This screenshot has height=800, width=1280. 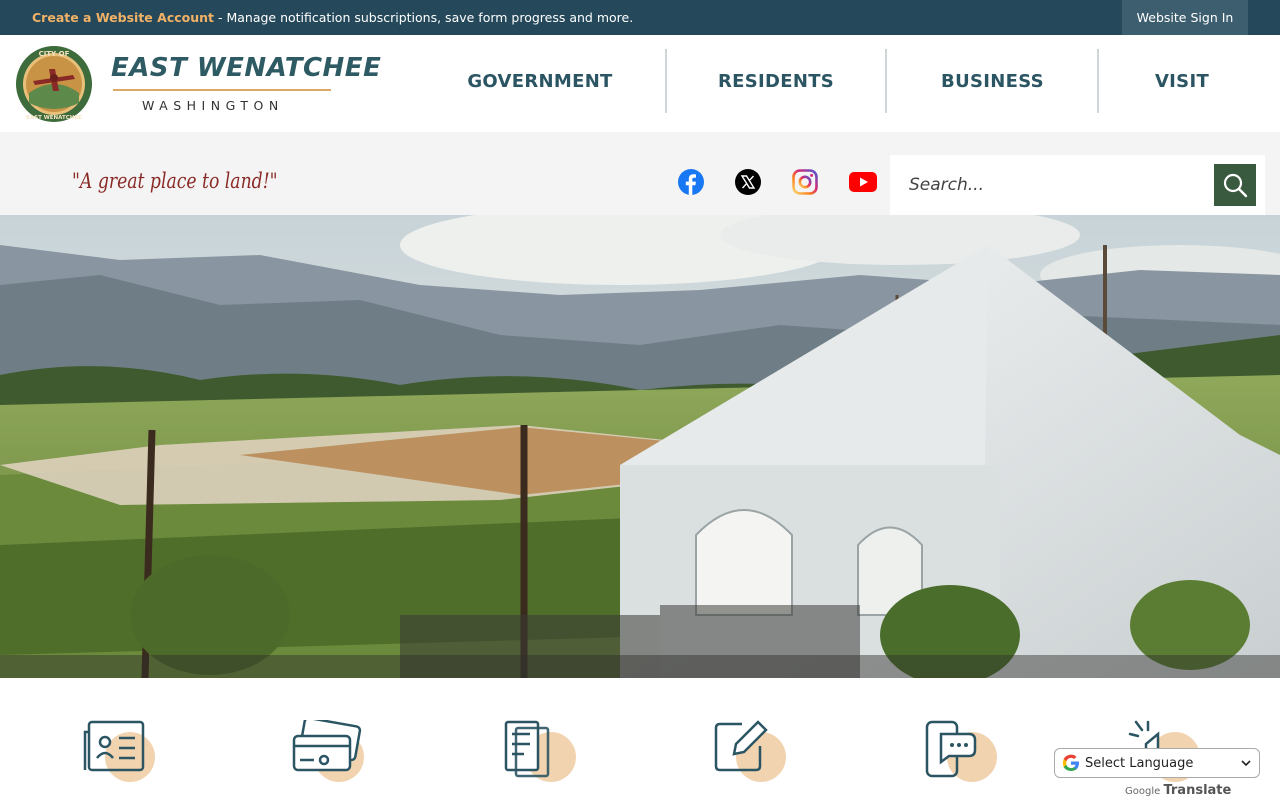 What do you see at coordinates (1143, 791) in the screenshot?
I see `powered-by-google: Google` at bounding box center [1143, 791].